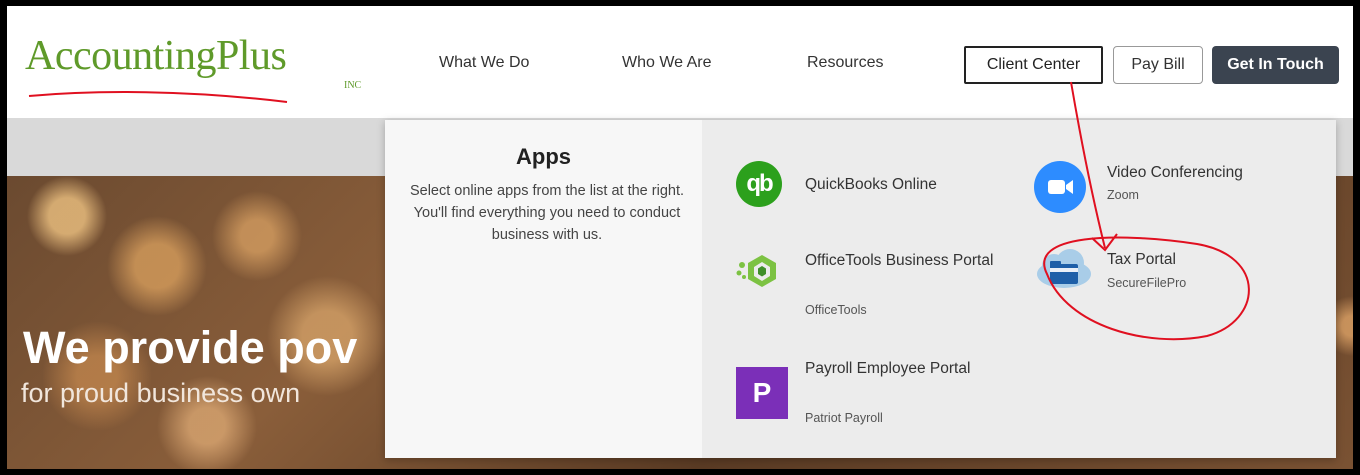 This screenshot has width=1360, height=475. I want to click on app-name: Payroll Employee Portal, so click(888, 368).